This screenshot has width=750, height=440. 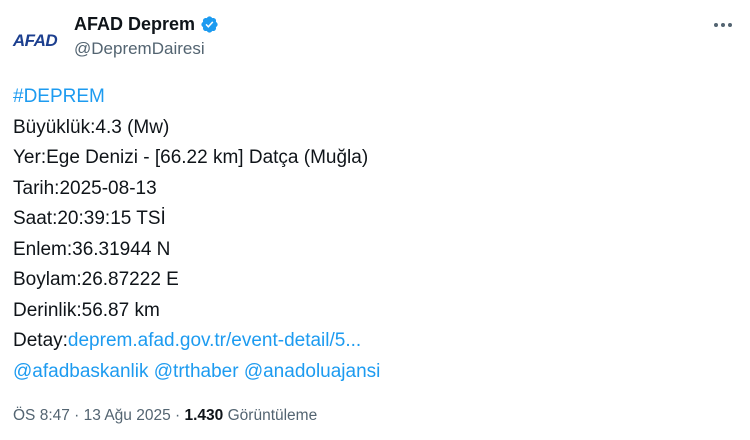 What do you see at coordinates (209, 24) in the screenshot?
I see `verified-badge-icon` at bounding box center [209, 24].